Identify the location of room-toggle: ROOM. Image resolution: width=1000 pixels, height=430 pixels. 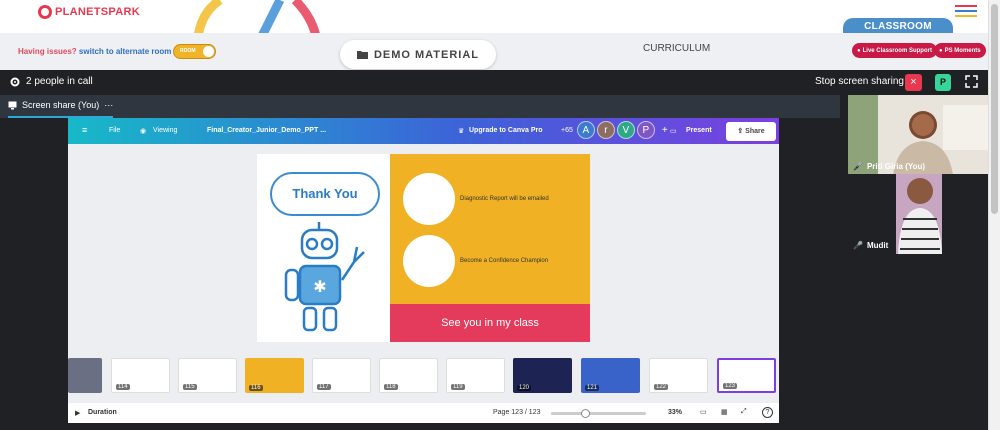
(194, 51).